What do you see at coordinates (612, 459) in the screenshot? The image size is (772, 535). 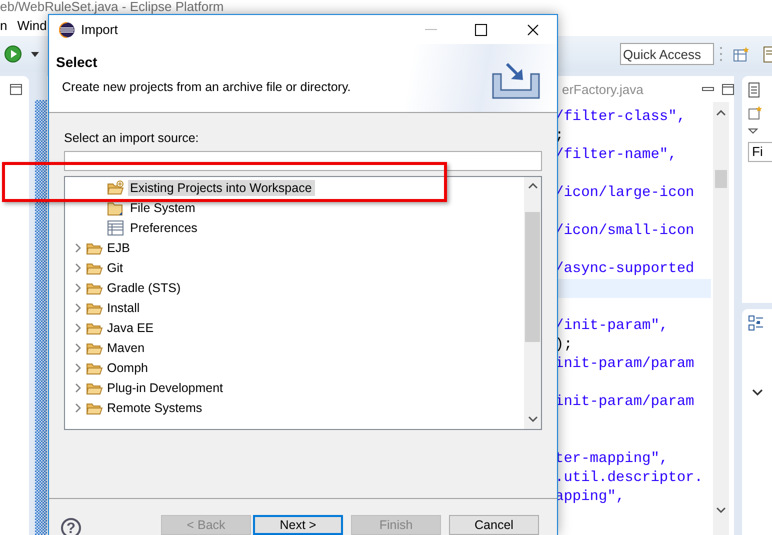 I see `code-line: ter-mapping",` at bounding box center [612, 459].